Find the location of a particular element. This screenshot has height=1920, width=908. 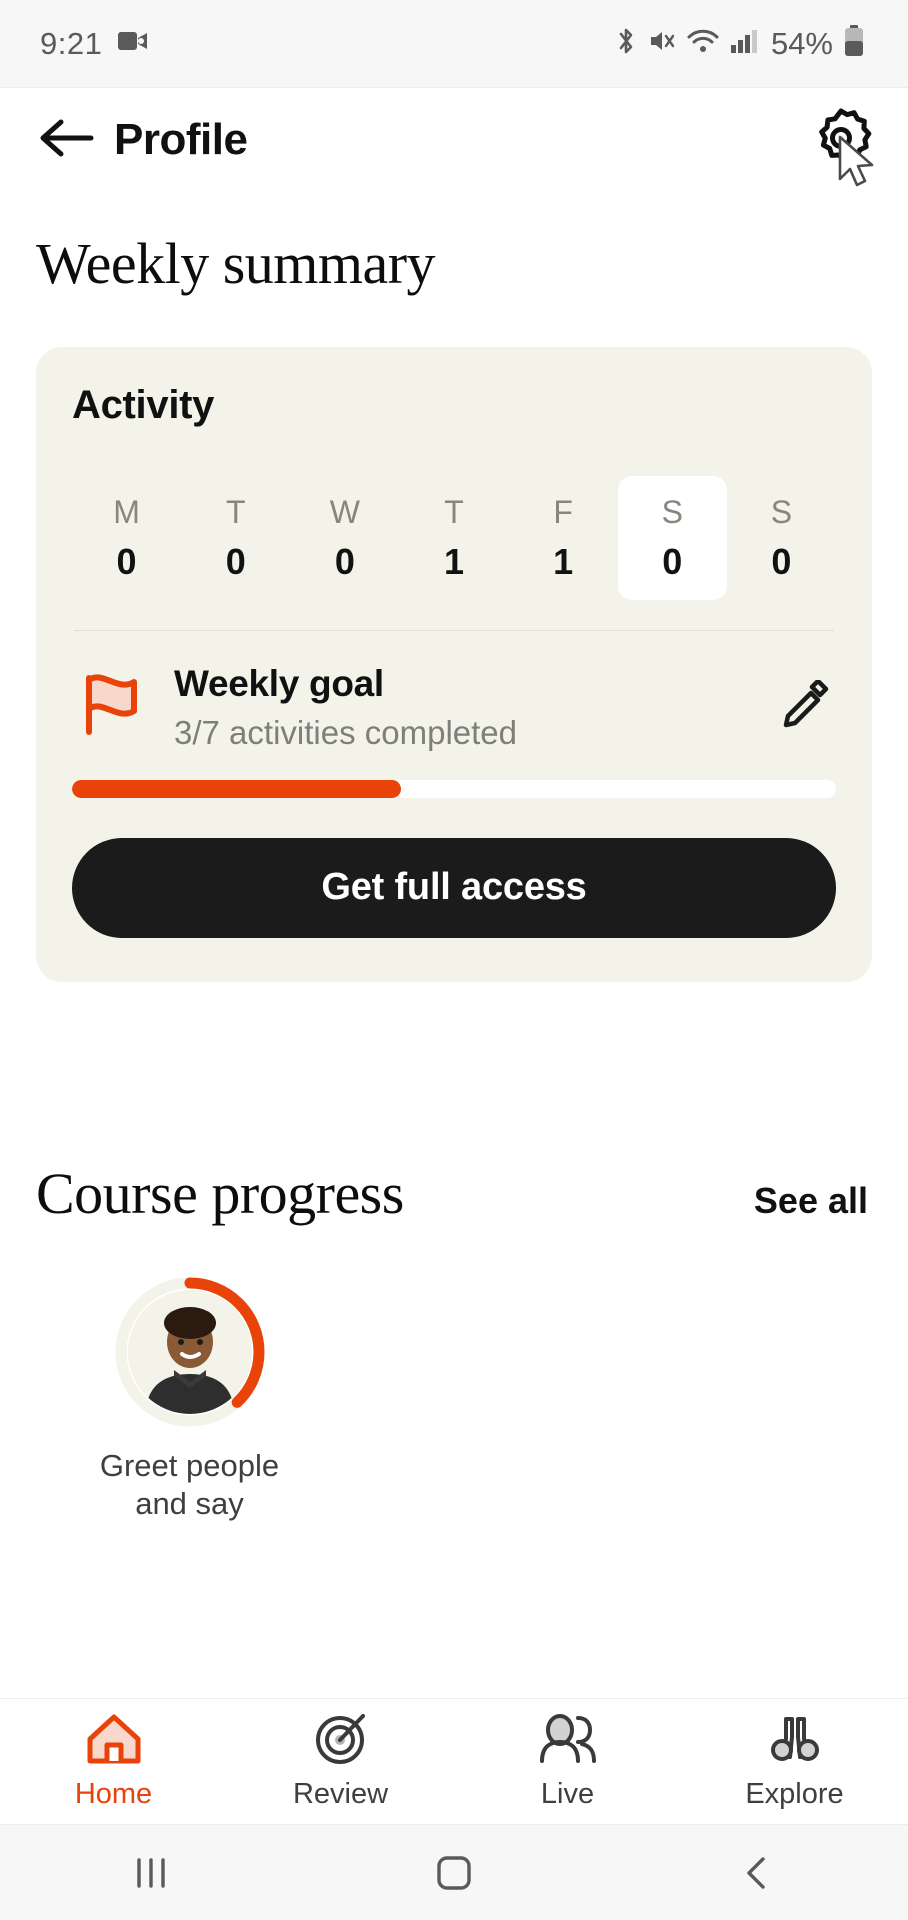

recents-button is located at coordinates (151, 1872).